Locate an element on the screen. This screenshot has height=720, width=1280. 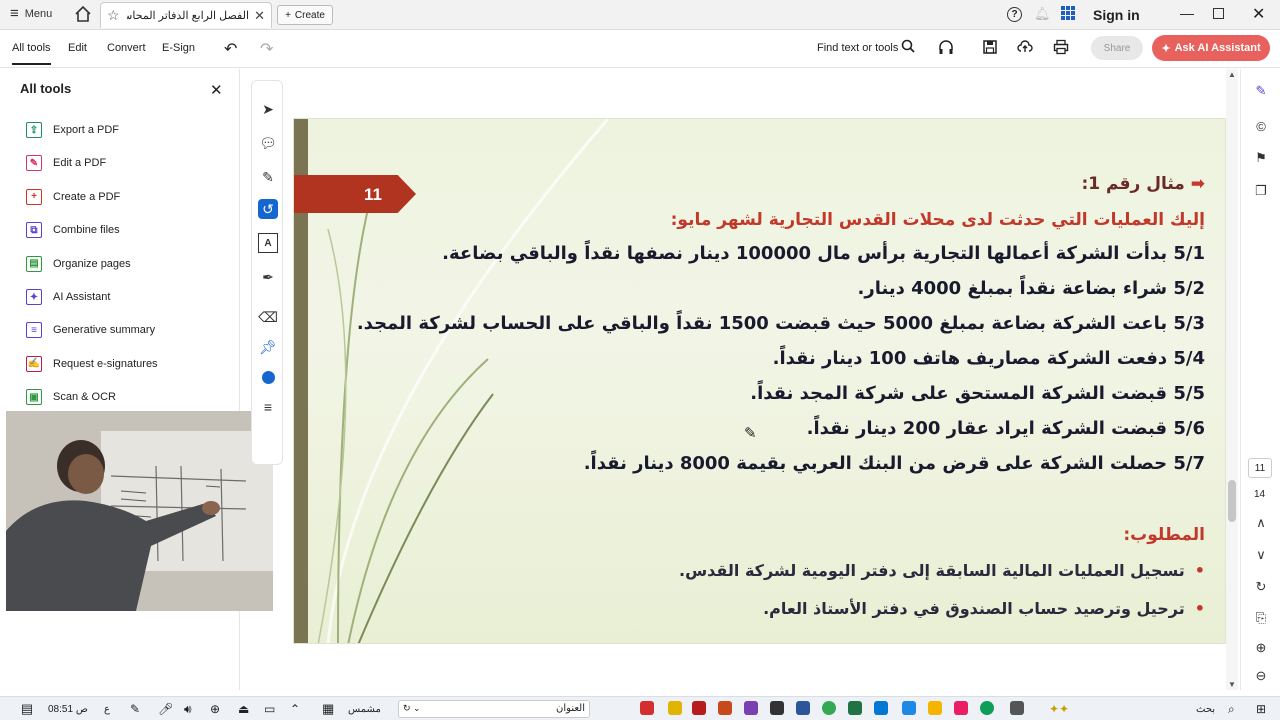
color-picker-icon is located at coordinates (268, 377).